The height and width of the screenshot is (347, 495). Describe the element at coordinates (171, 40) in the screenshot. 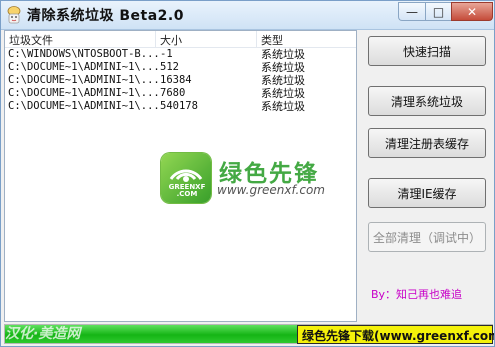

I see `column-header-size: 大小` at that location.